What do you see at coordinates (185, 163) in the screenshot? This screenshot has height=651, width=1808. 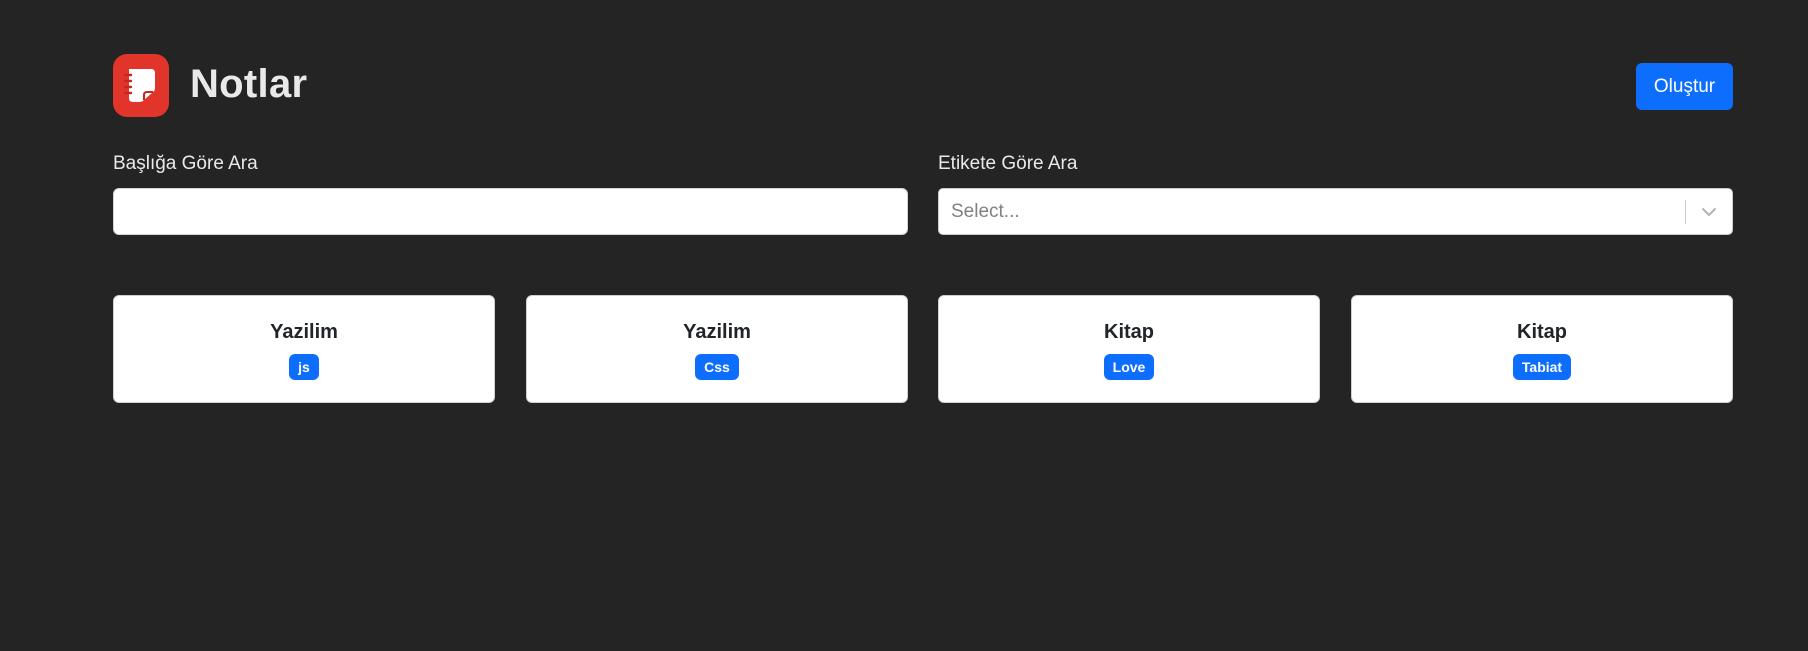 I see `title-search-label: Başlığa Göre Ara` at bounding box center [185, 163].